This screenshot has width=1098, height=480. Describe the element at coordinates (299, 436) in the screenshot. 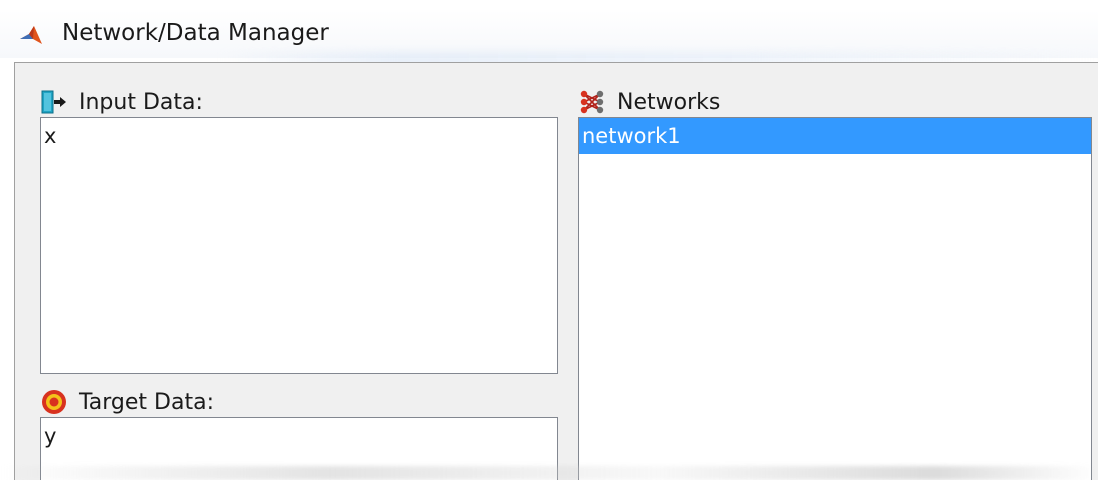

I see `target-data-item: y` at that location.